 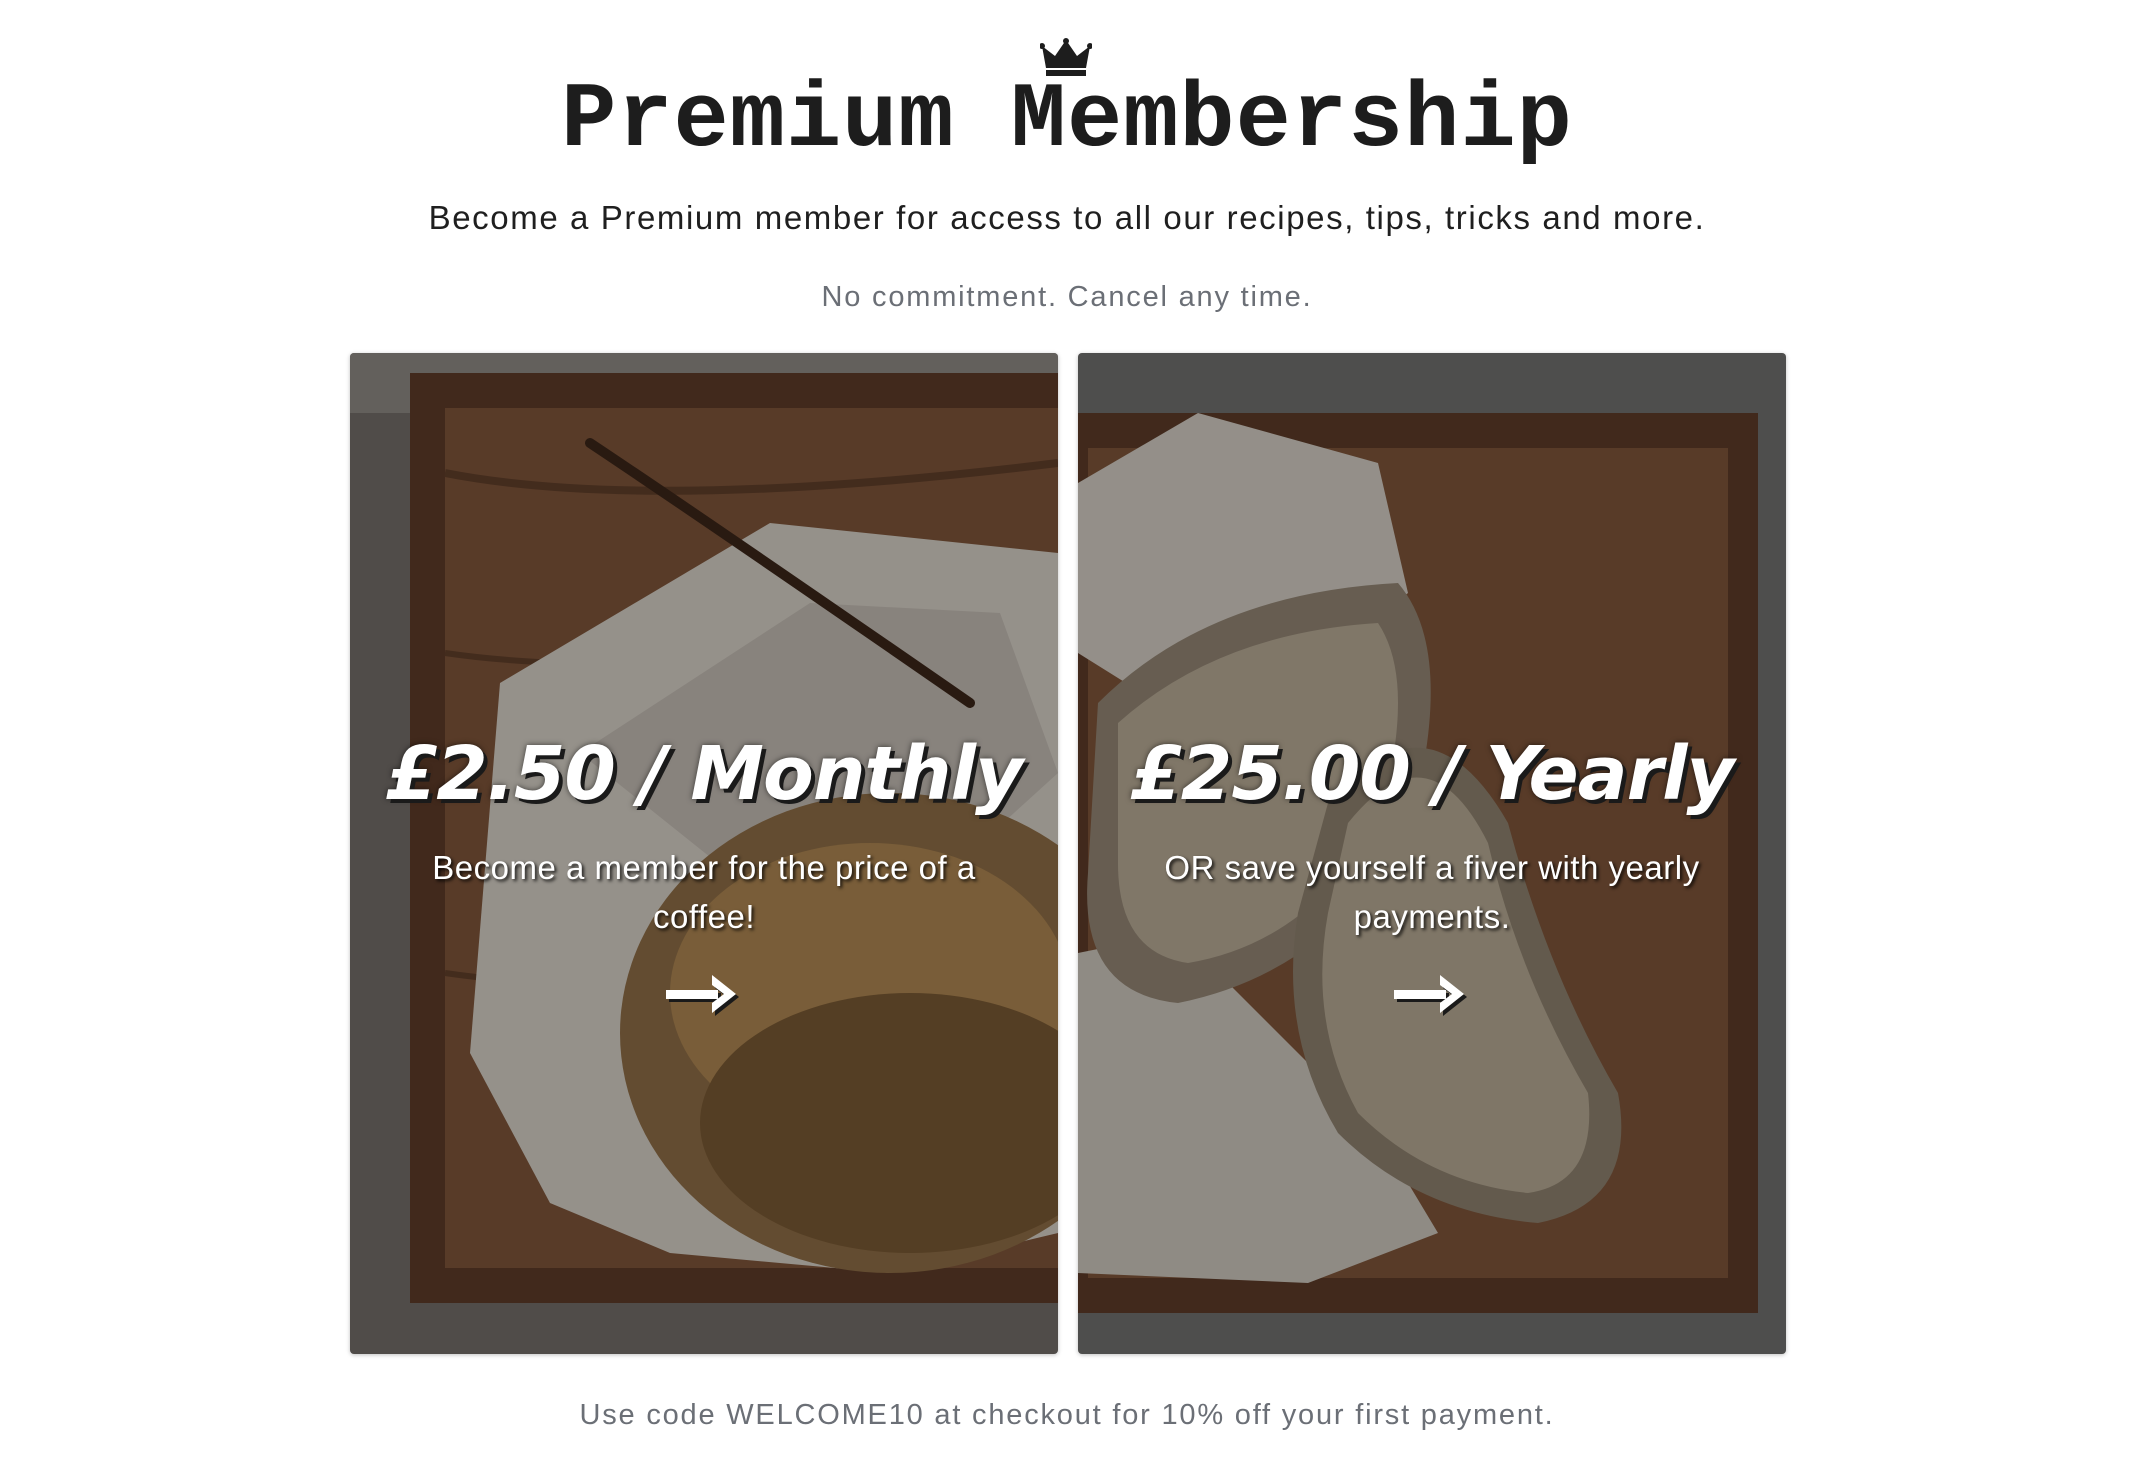 I want to click on commitment-note: No commitment. Cancel any time., so click(x=1067, y=297).